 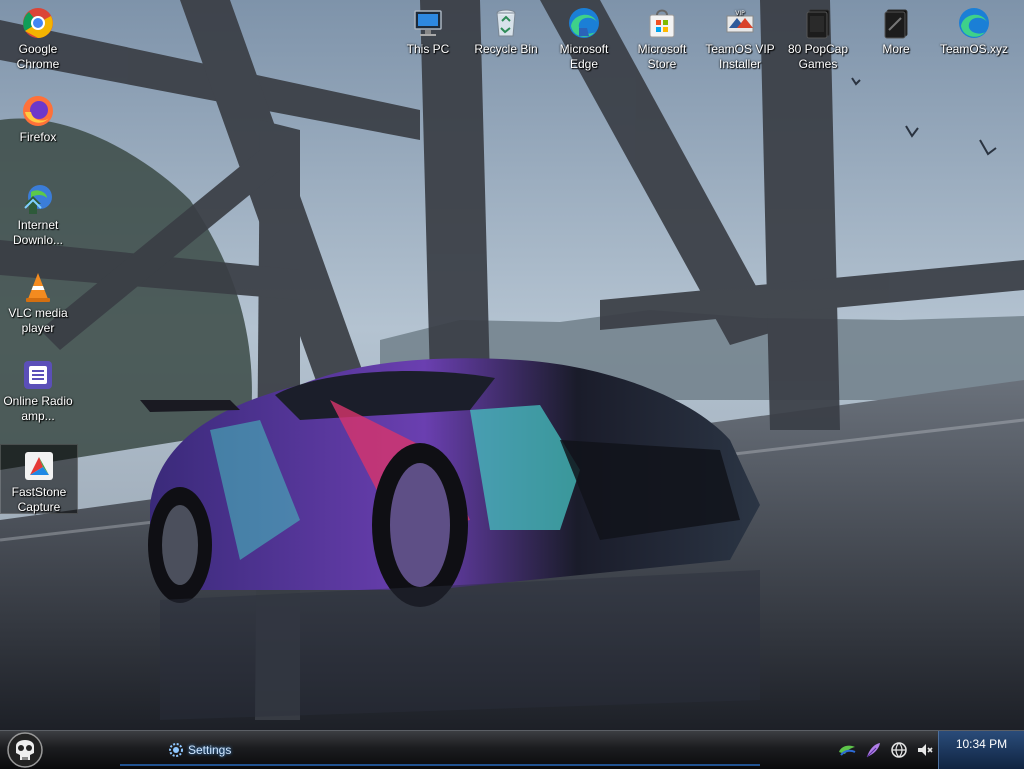 What do you see at coordinates (896, 23) in the screenshot?
I see `more-games-icon` at bounding box center [896, 23].